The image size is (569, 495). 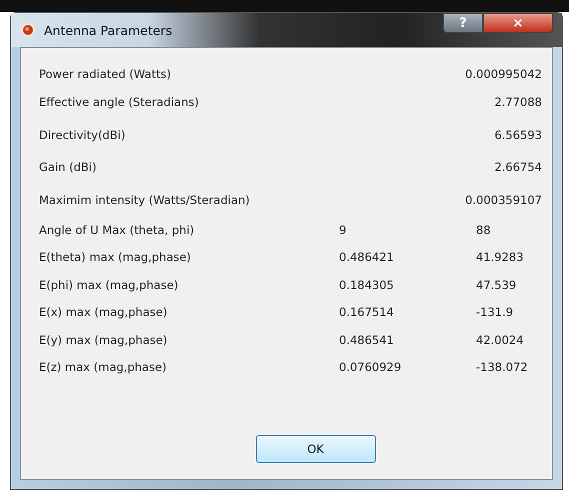 What do you see at coordinates (115, 257) in the screenshot?
I see `parameter-label: E(theta) max (mag,phase)` at bounding box center [115, 257].